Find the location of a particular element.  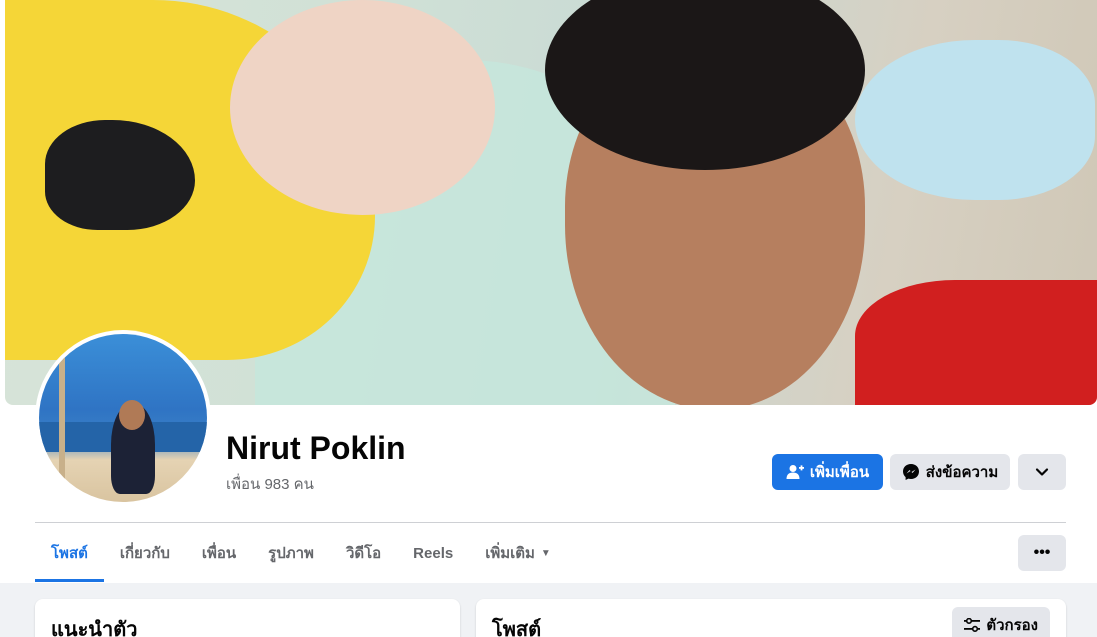

add-friend-label: เพิ่มเพื่อน is located at coordinates (839, 472).